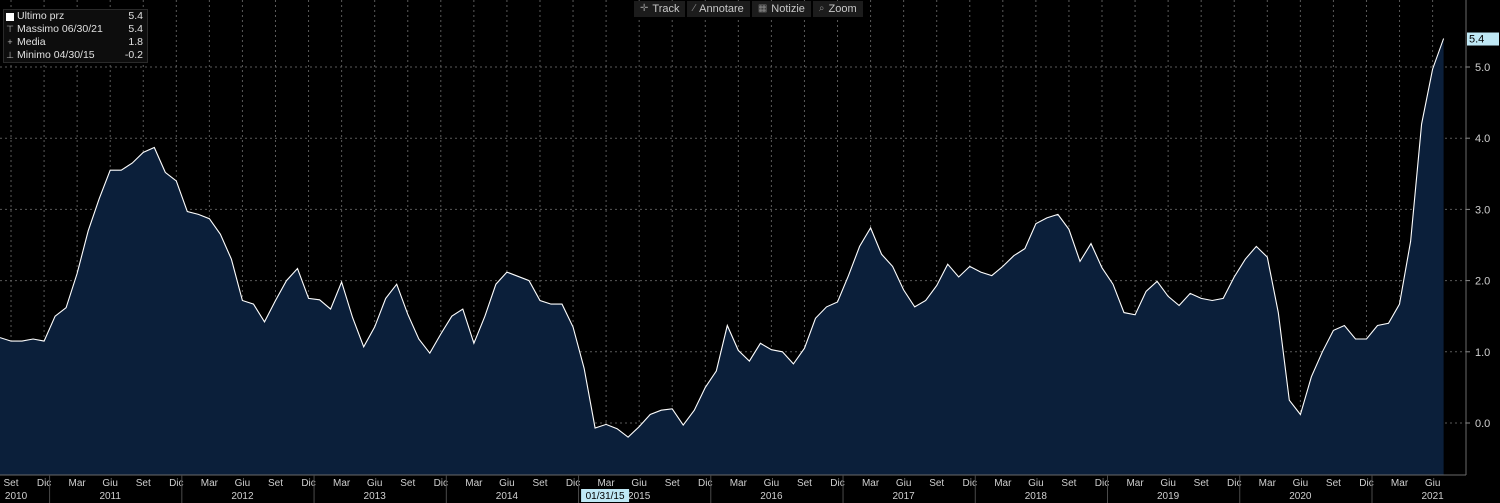 The image size is (1500, 503). I want to click on track-button: ✛ Track, so click(660, 9).